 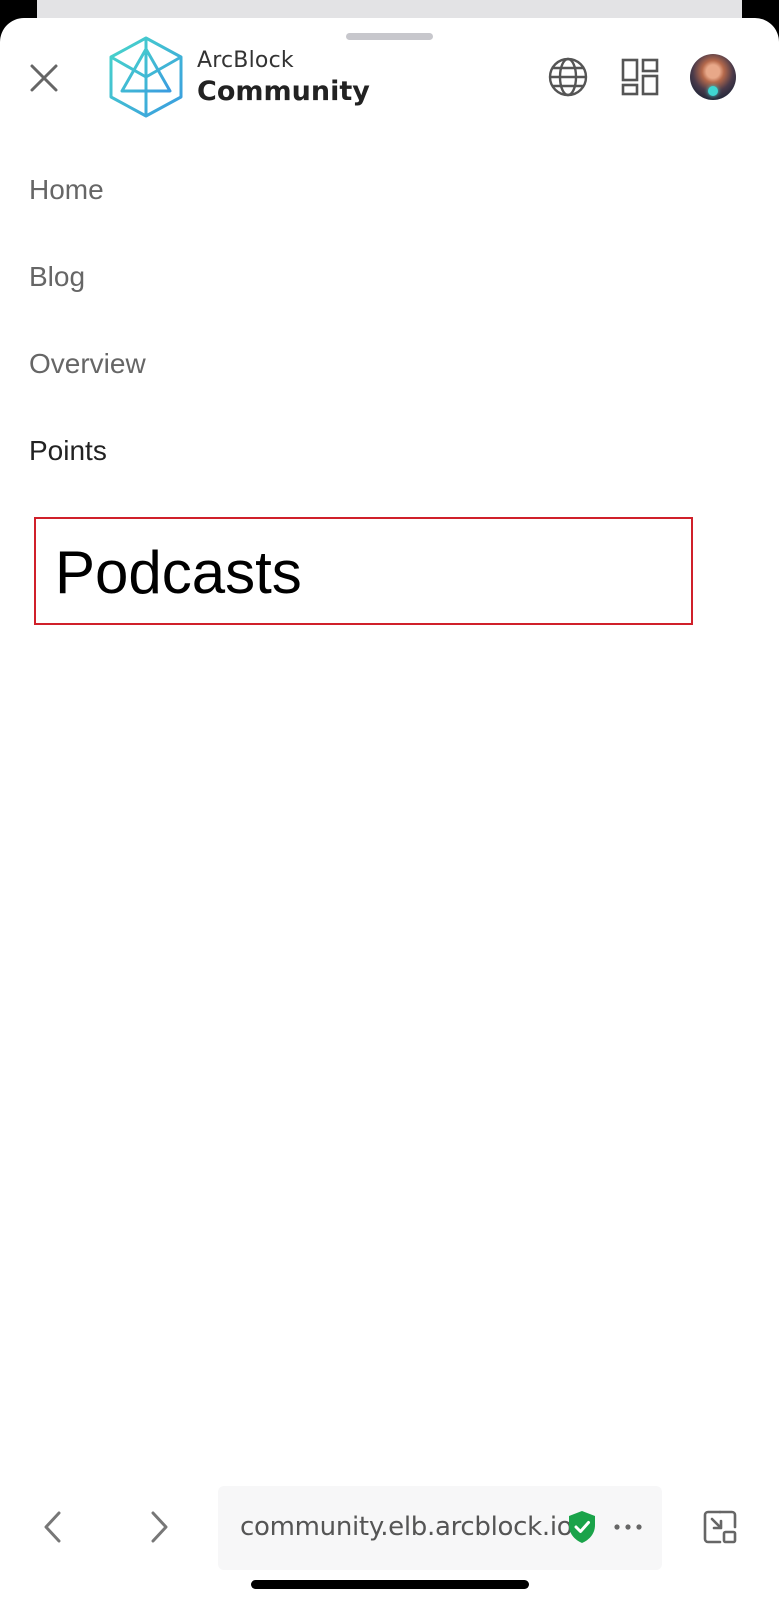 I want to click on chevron-right-icon, so click(x=159, y=1527).